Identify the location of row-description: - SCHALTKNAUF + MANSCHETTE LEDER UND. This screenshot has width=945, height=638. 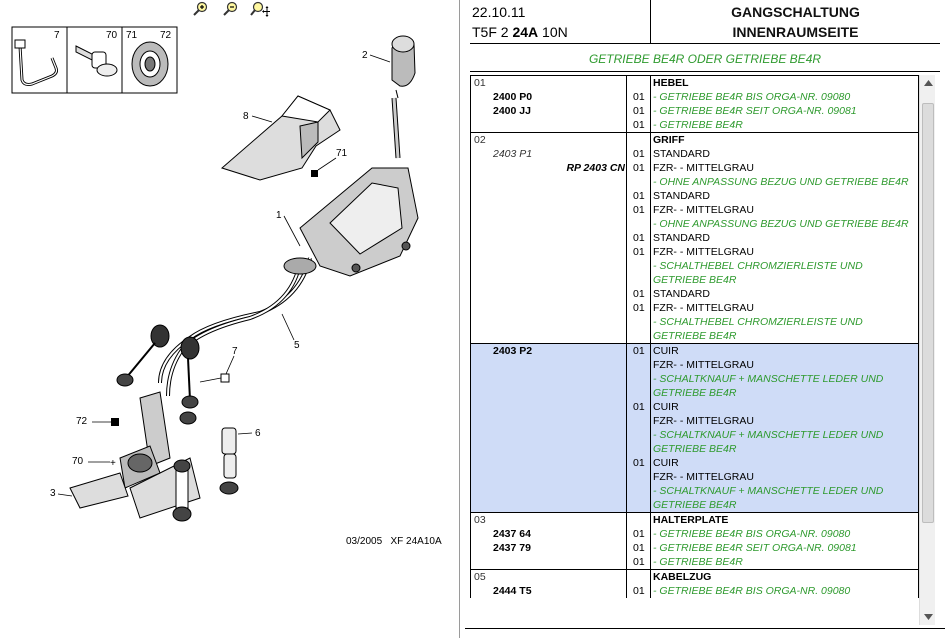
(768, 491).